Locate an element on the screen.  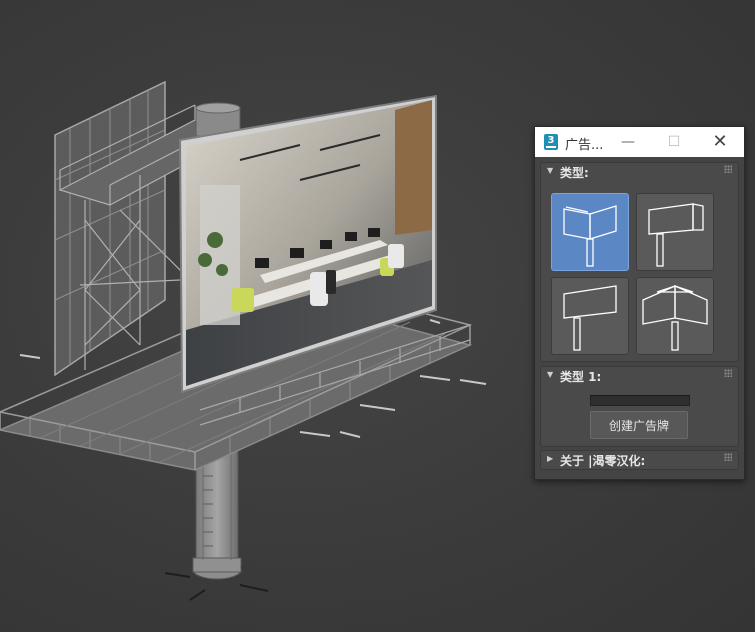
back-panel-frame is located at coordinates (110, 228).